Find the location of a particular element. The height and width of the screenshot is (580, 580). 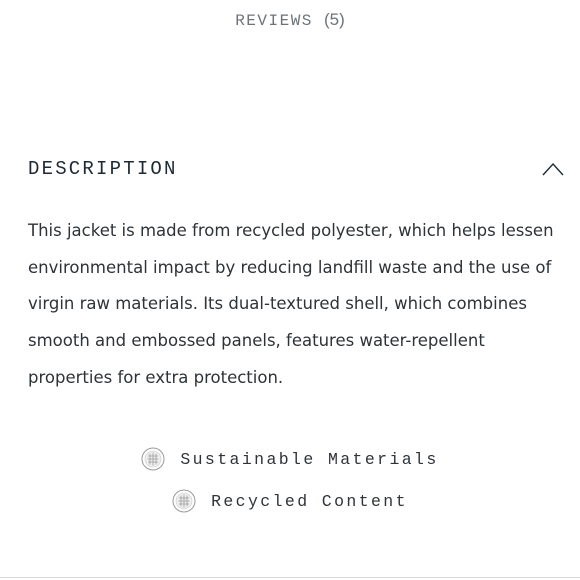

divider is located at coordinates (290, 577).